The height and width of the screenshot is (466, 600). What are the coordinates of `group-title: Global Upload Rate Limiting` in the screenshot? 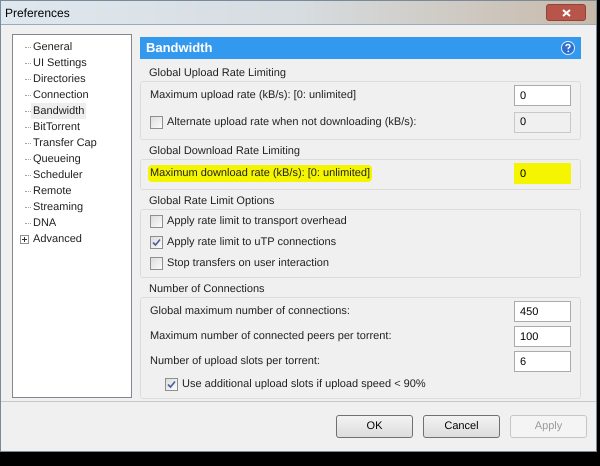 It's located at (217, 73).